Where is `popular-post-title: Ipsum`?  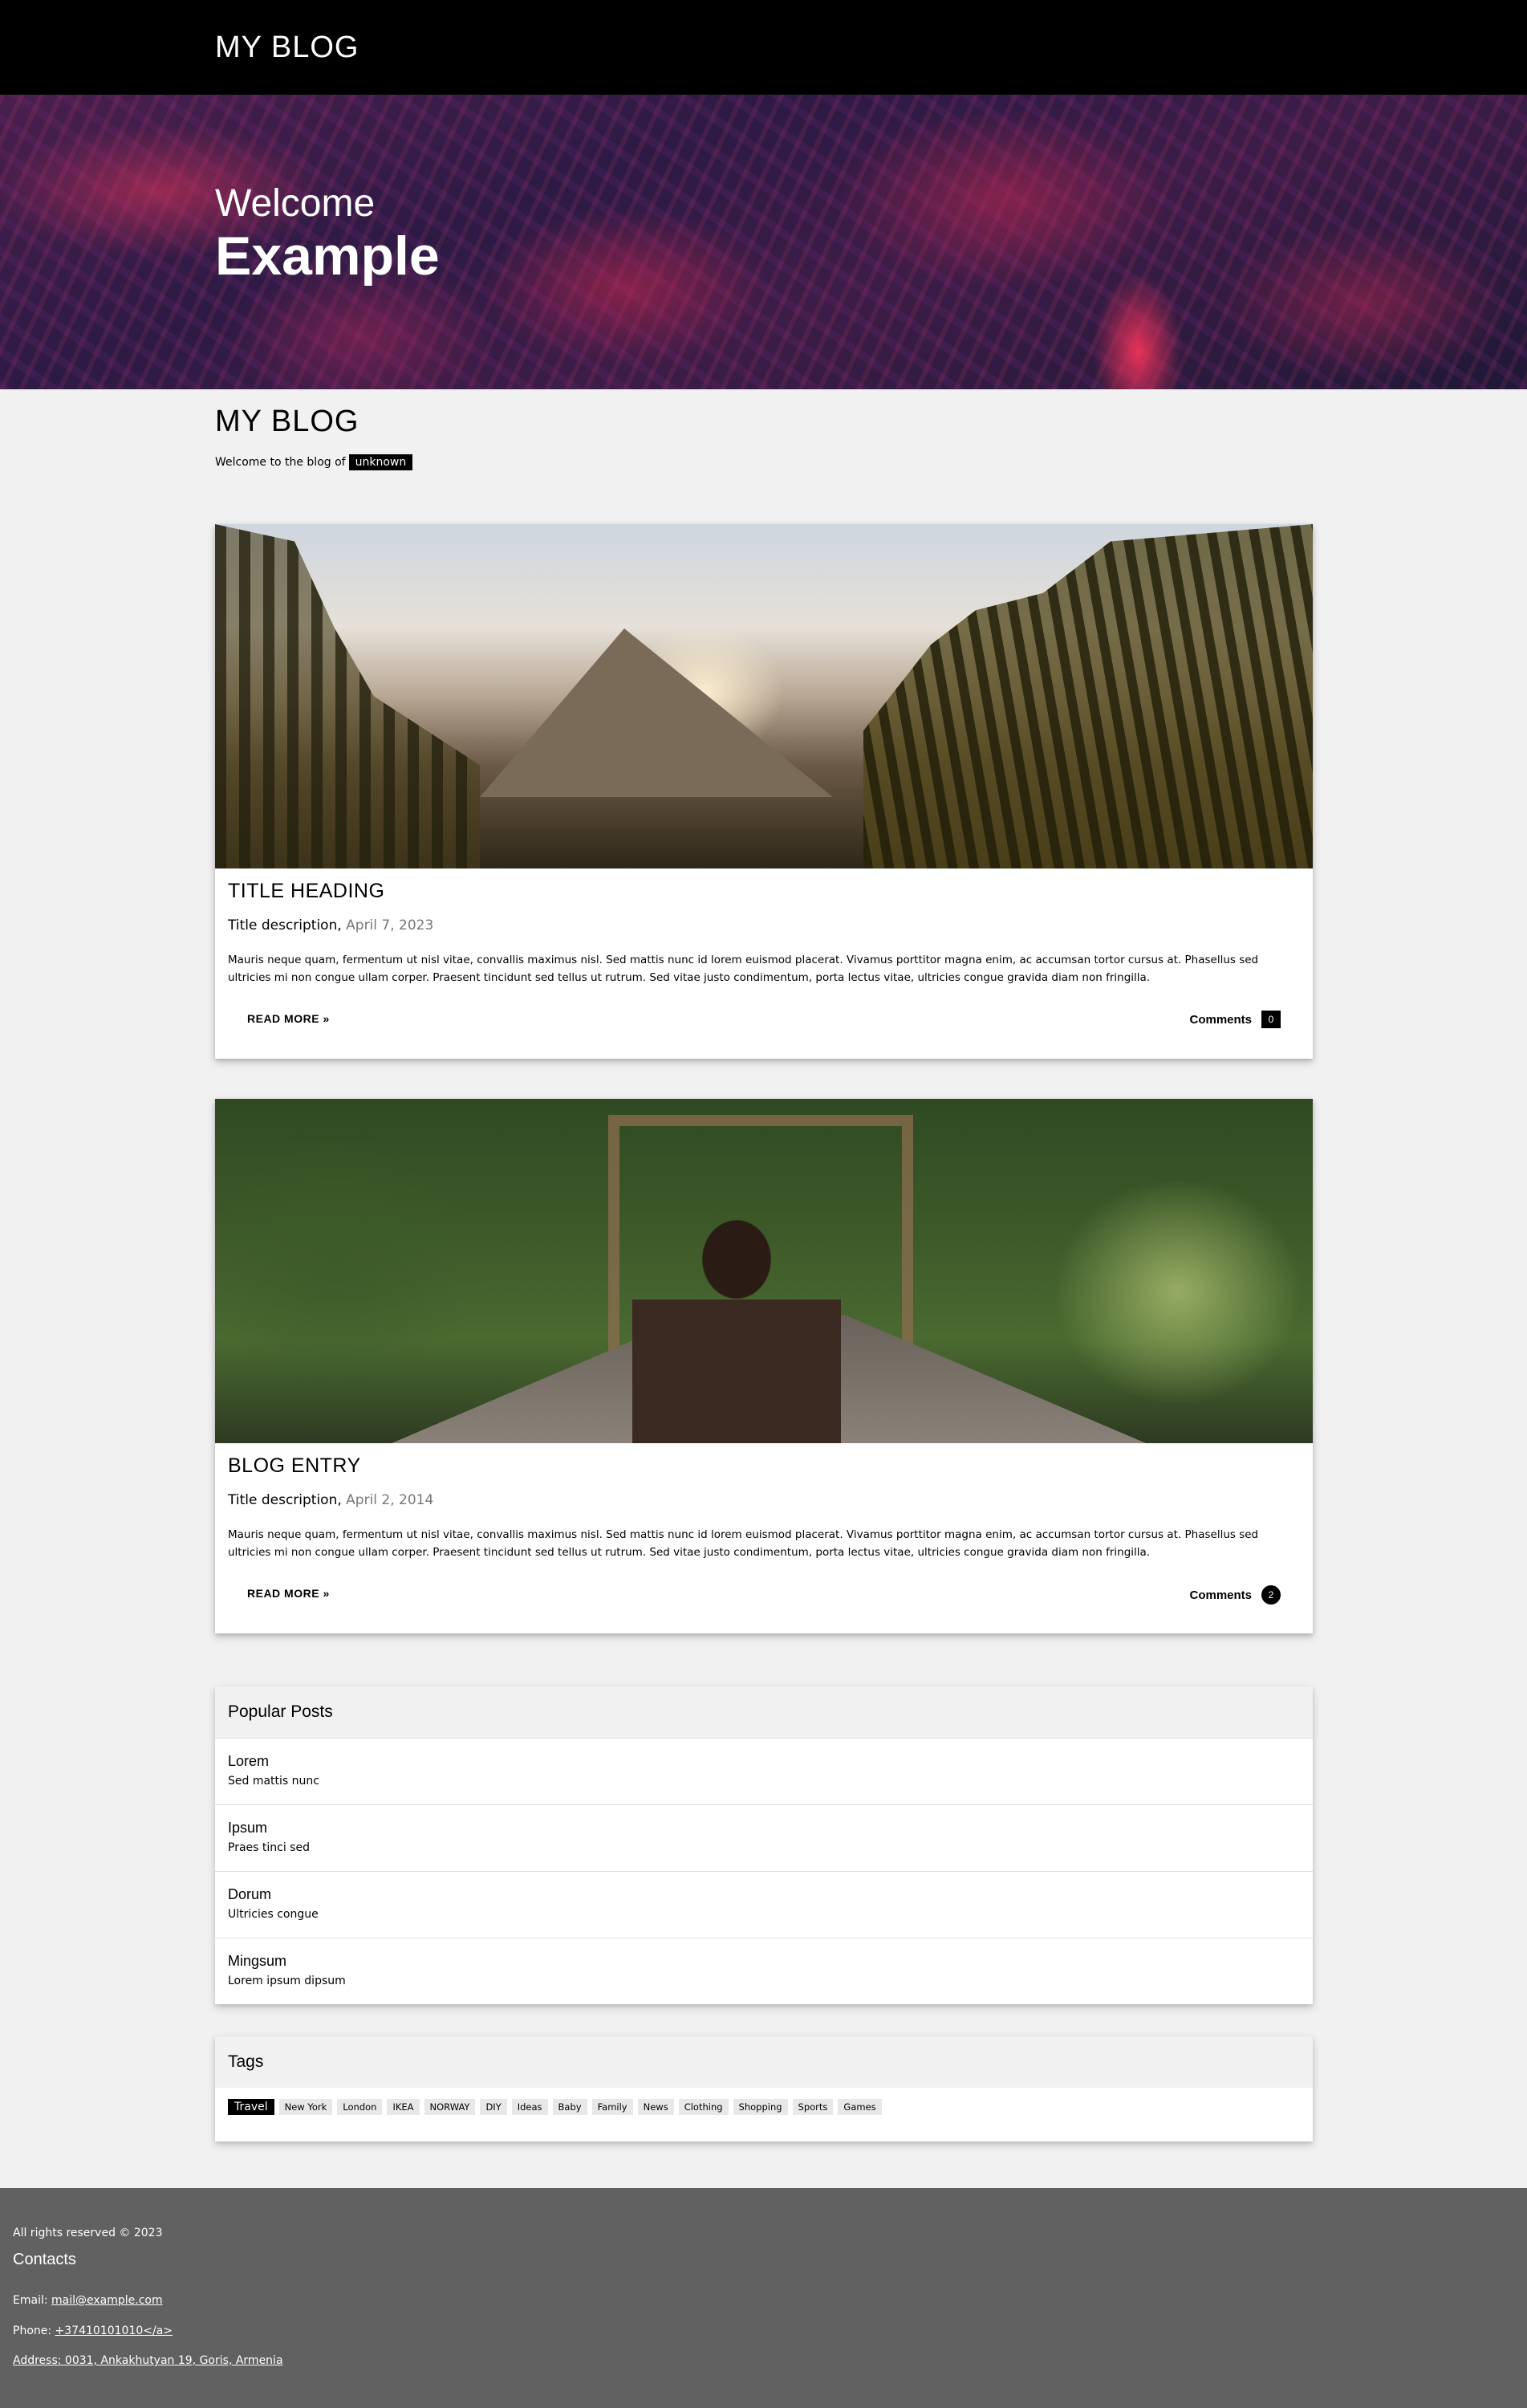
popular-post-title: Ipsum is located at coordinates (248, 1828).